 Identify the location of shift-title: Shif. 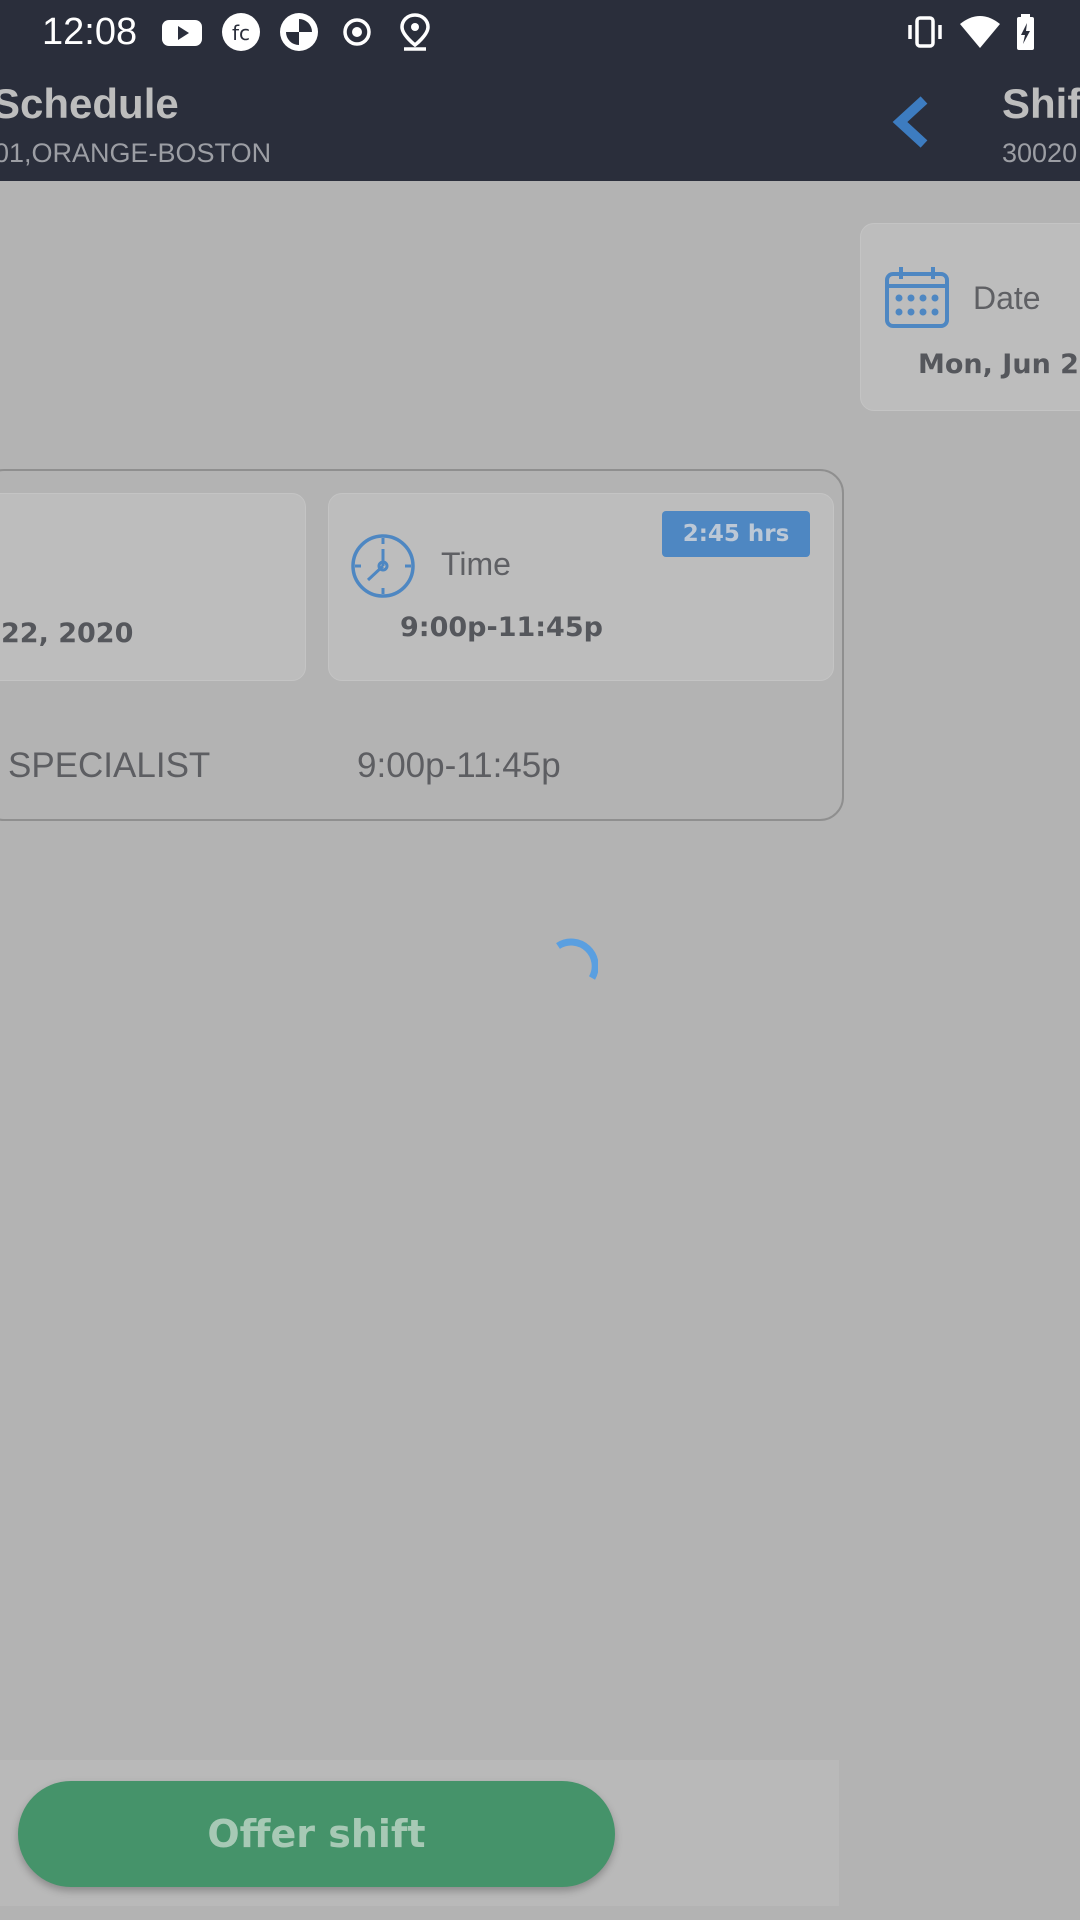
(1041, 103).